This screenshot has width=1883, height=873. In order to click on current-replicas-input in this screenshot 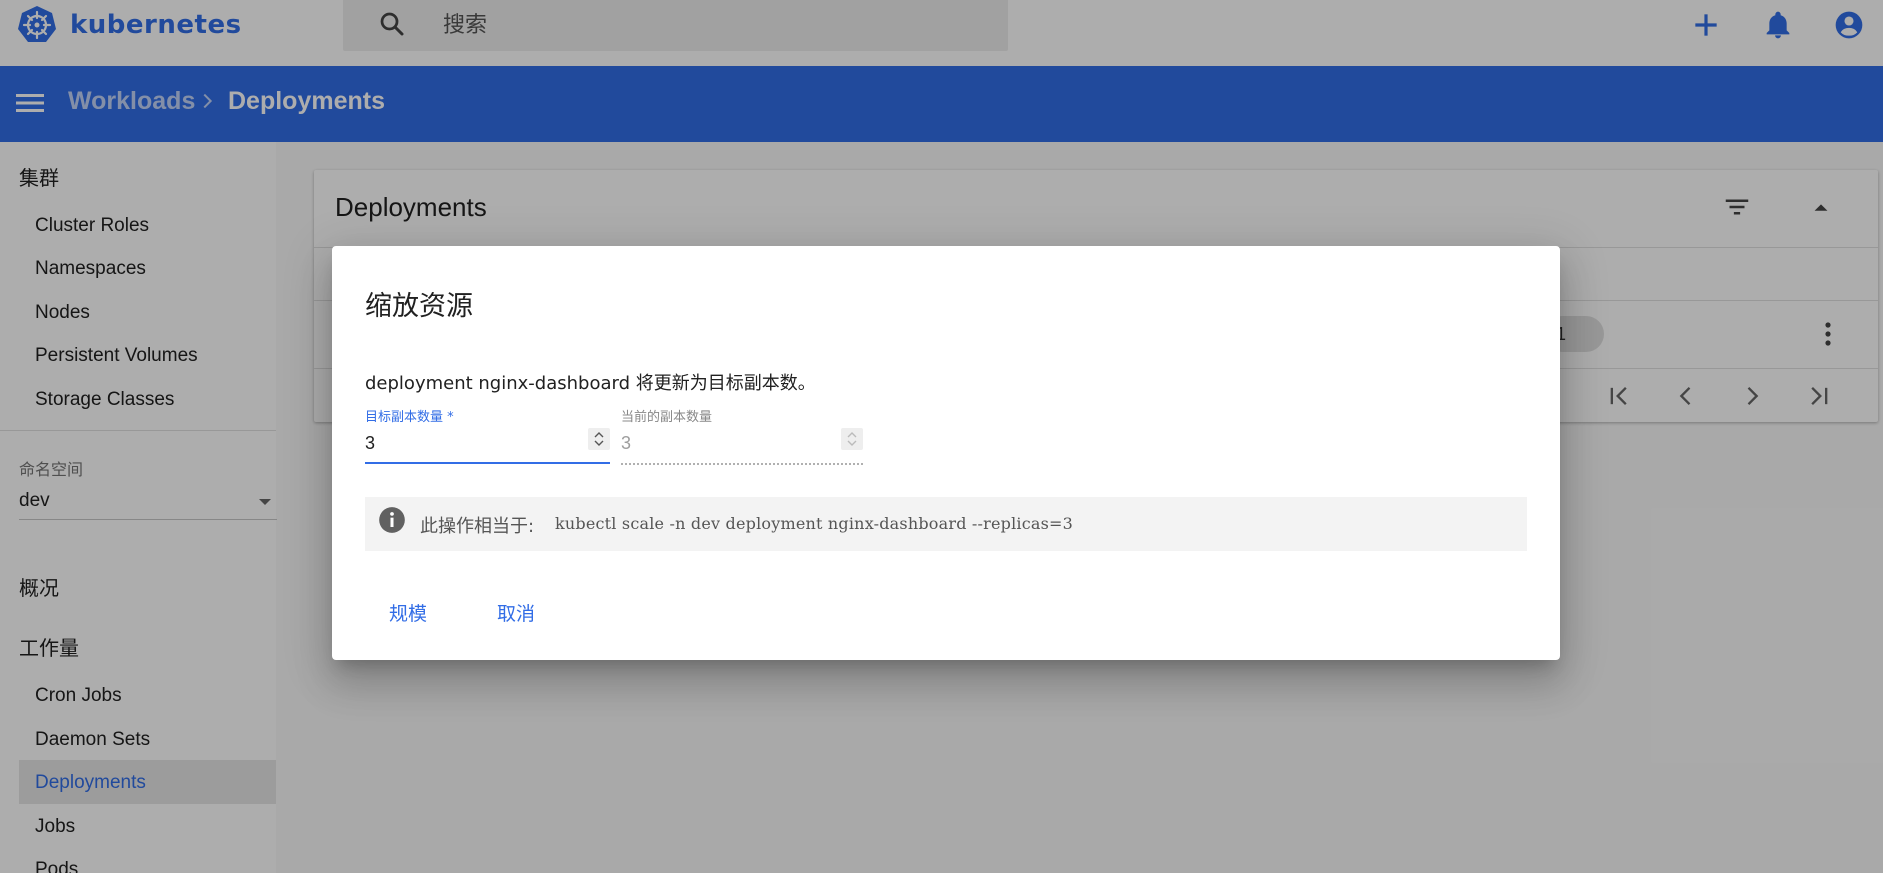, I will do `click(731, 443)`.